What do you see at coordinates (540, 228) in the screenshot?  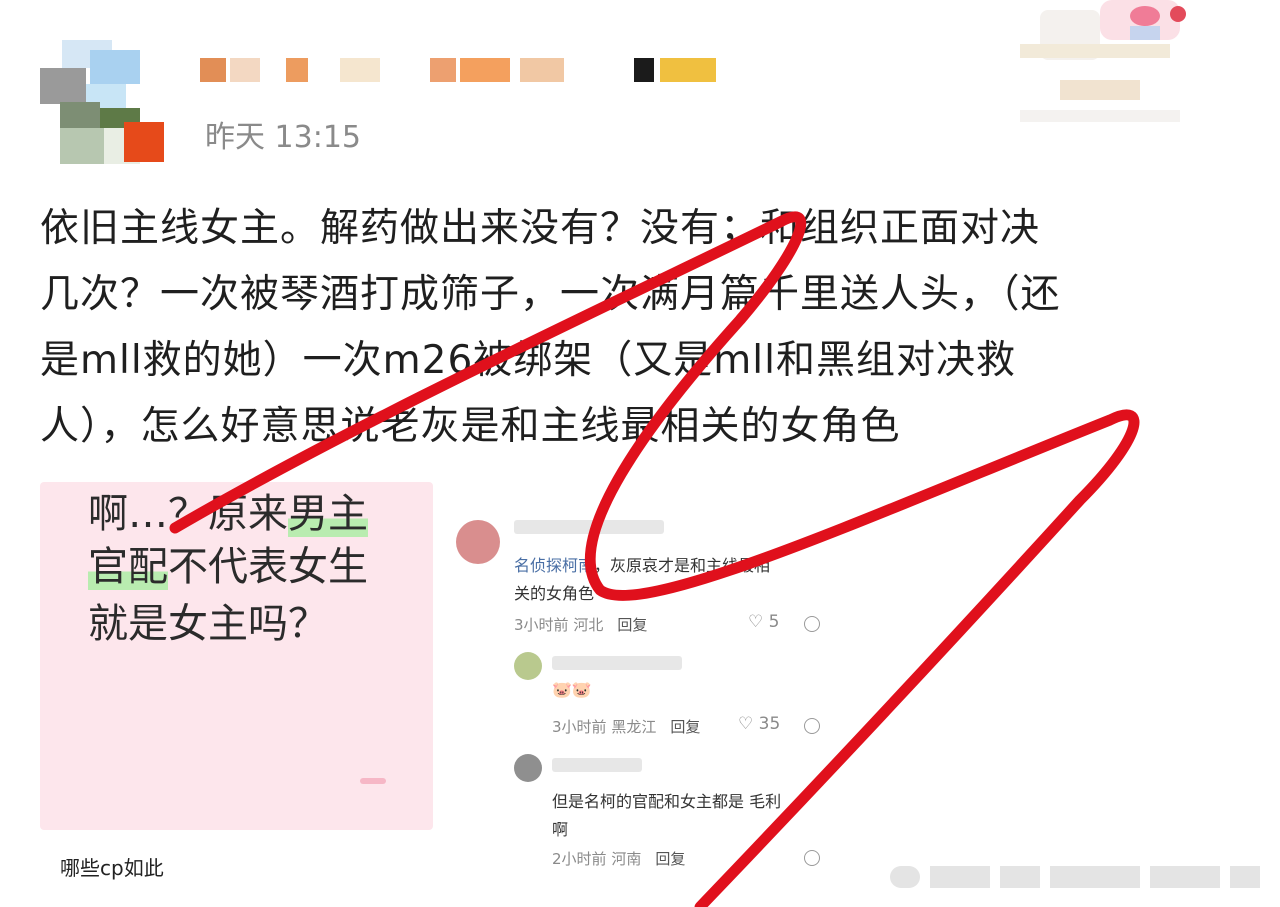 I see `post-line: 依旧主线女主。解药做出来没有？没有；和组织正面对决` at bounding box center [540, 228].